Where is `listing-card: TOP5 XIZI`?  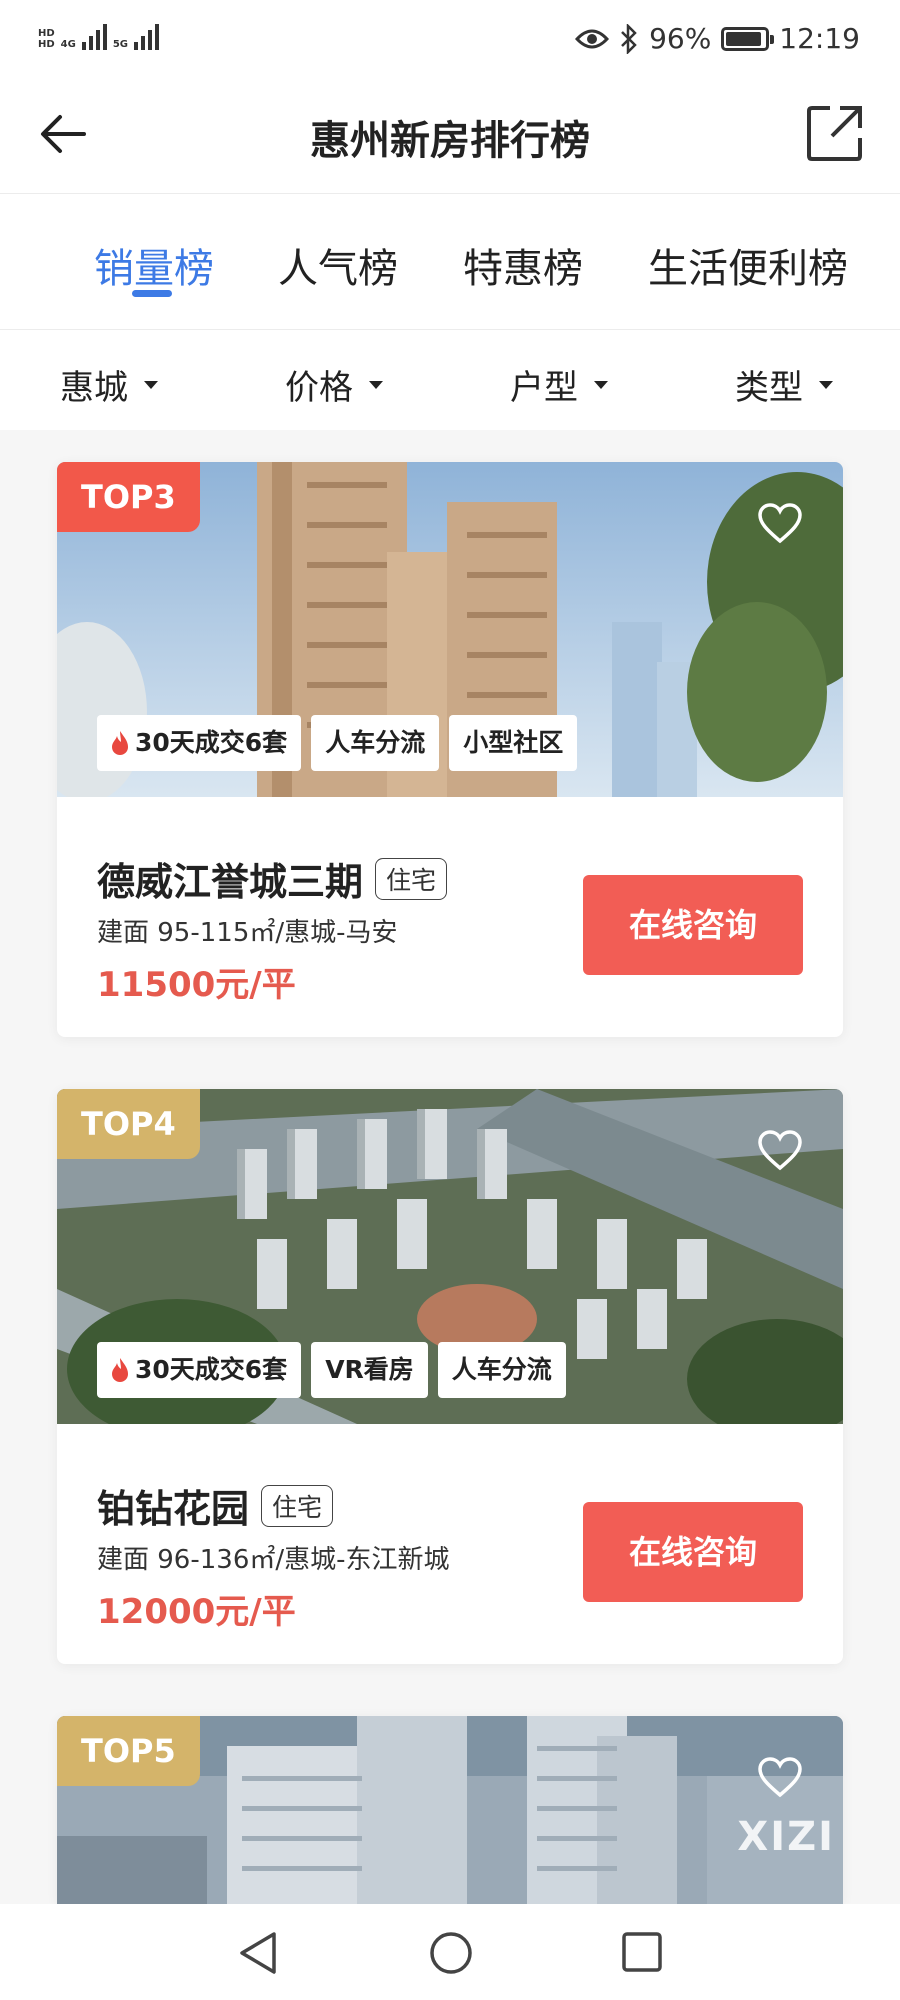 listing-card: TOP5 XIZI is located at coordinates (450, 1810).